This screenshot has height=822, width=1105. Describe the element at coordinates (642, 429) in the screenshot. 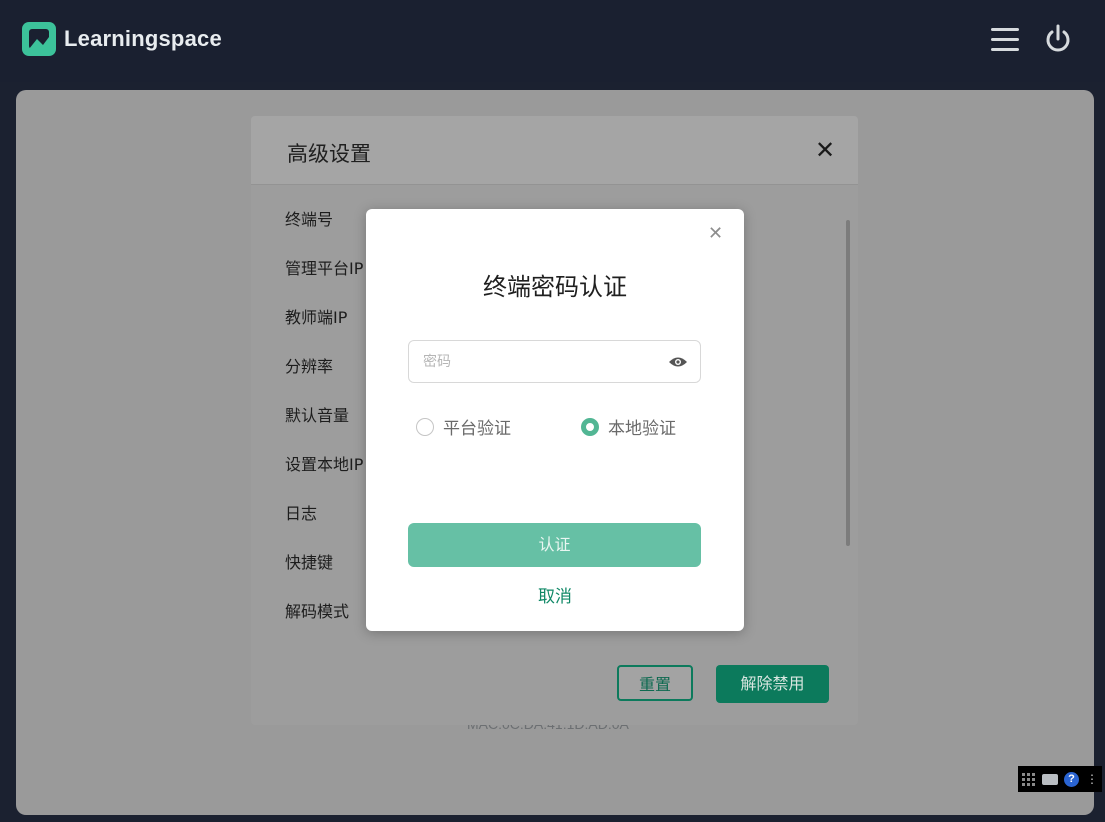

I see `radio-label: 本地验证` at that location.